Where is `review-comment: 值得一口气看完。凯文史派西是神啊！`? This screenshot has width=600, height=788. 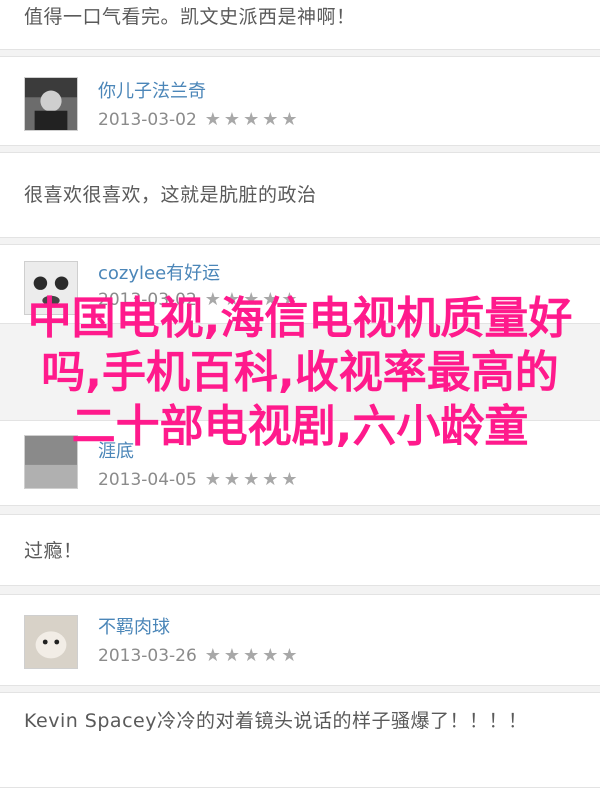 review-comment: 值得一口气看完。凯文史派西是神啊！ is located at coordinates (190, 17).